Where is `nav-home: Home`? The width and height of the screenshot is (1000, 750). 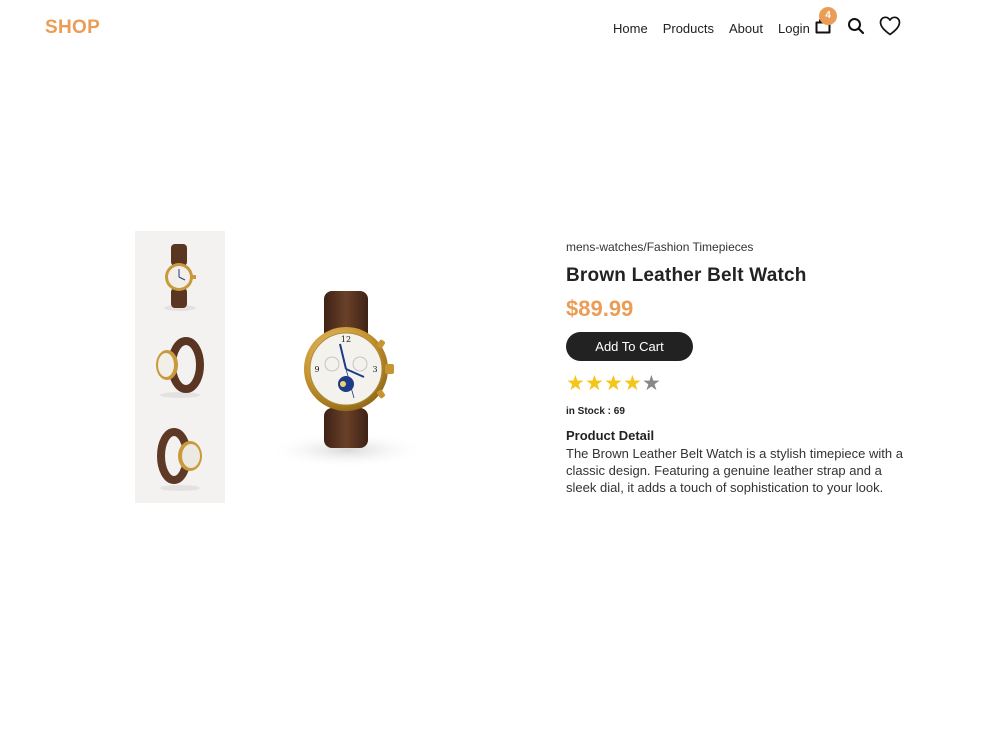
nav-home: Home is located at coordinates (630, 29).